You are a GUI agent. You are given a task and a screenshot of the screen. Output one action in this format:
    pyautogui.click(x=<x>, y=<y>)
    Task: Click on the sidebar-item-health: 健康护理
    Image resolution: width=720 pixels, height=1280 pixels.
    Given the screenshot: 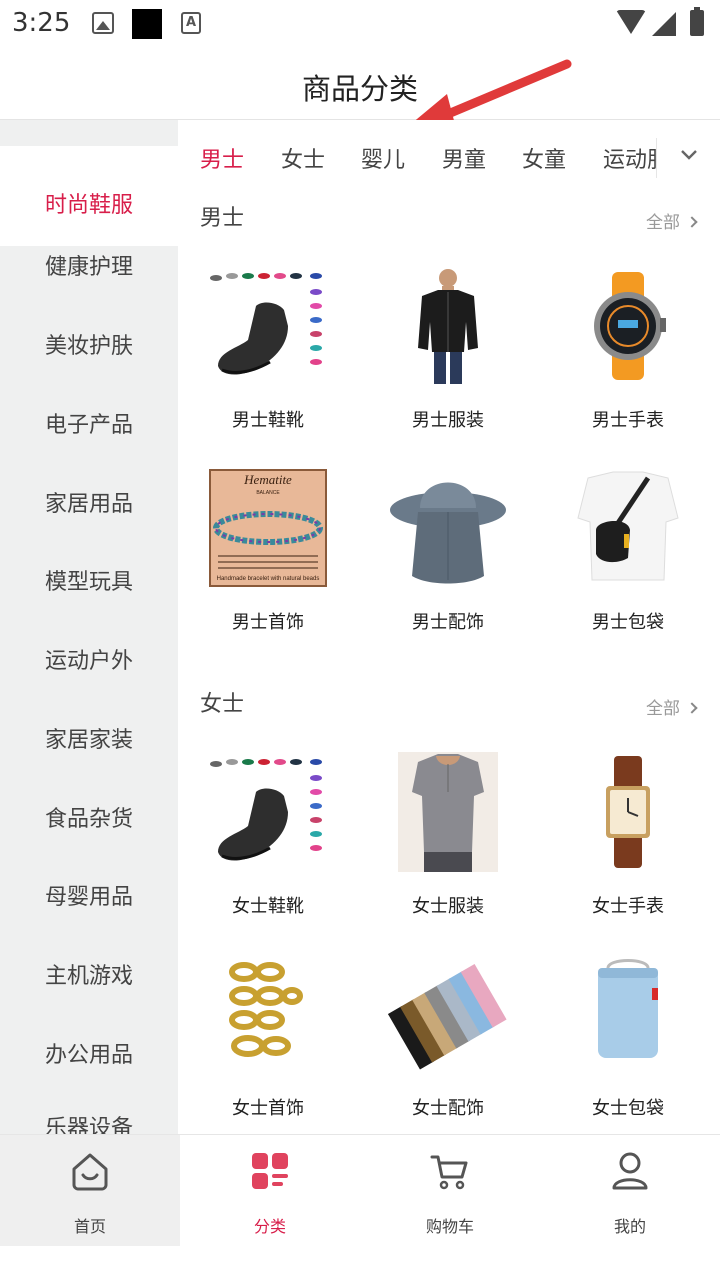 What is the action you would take?
    pyautogui.click(x=89, y=268)
    